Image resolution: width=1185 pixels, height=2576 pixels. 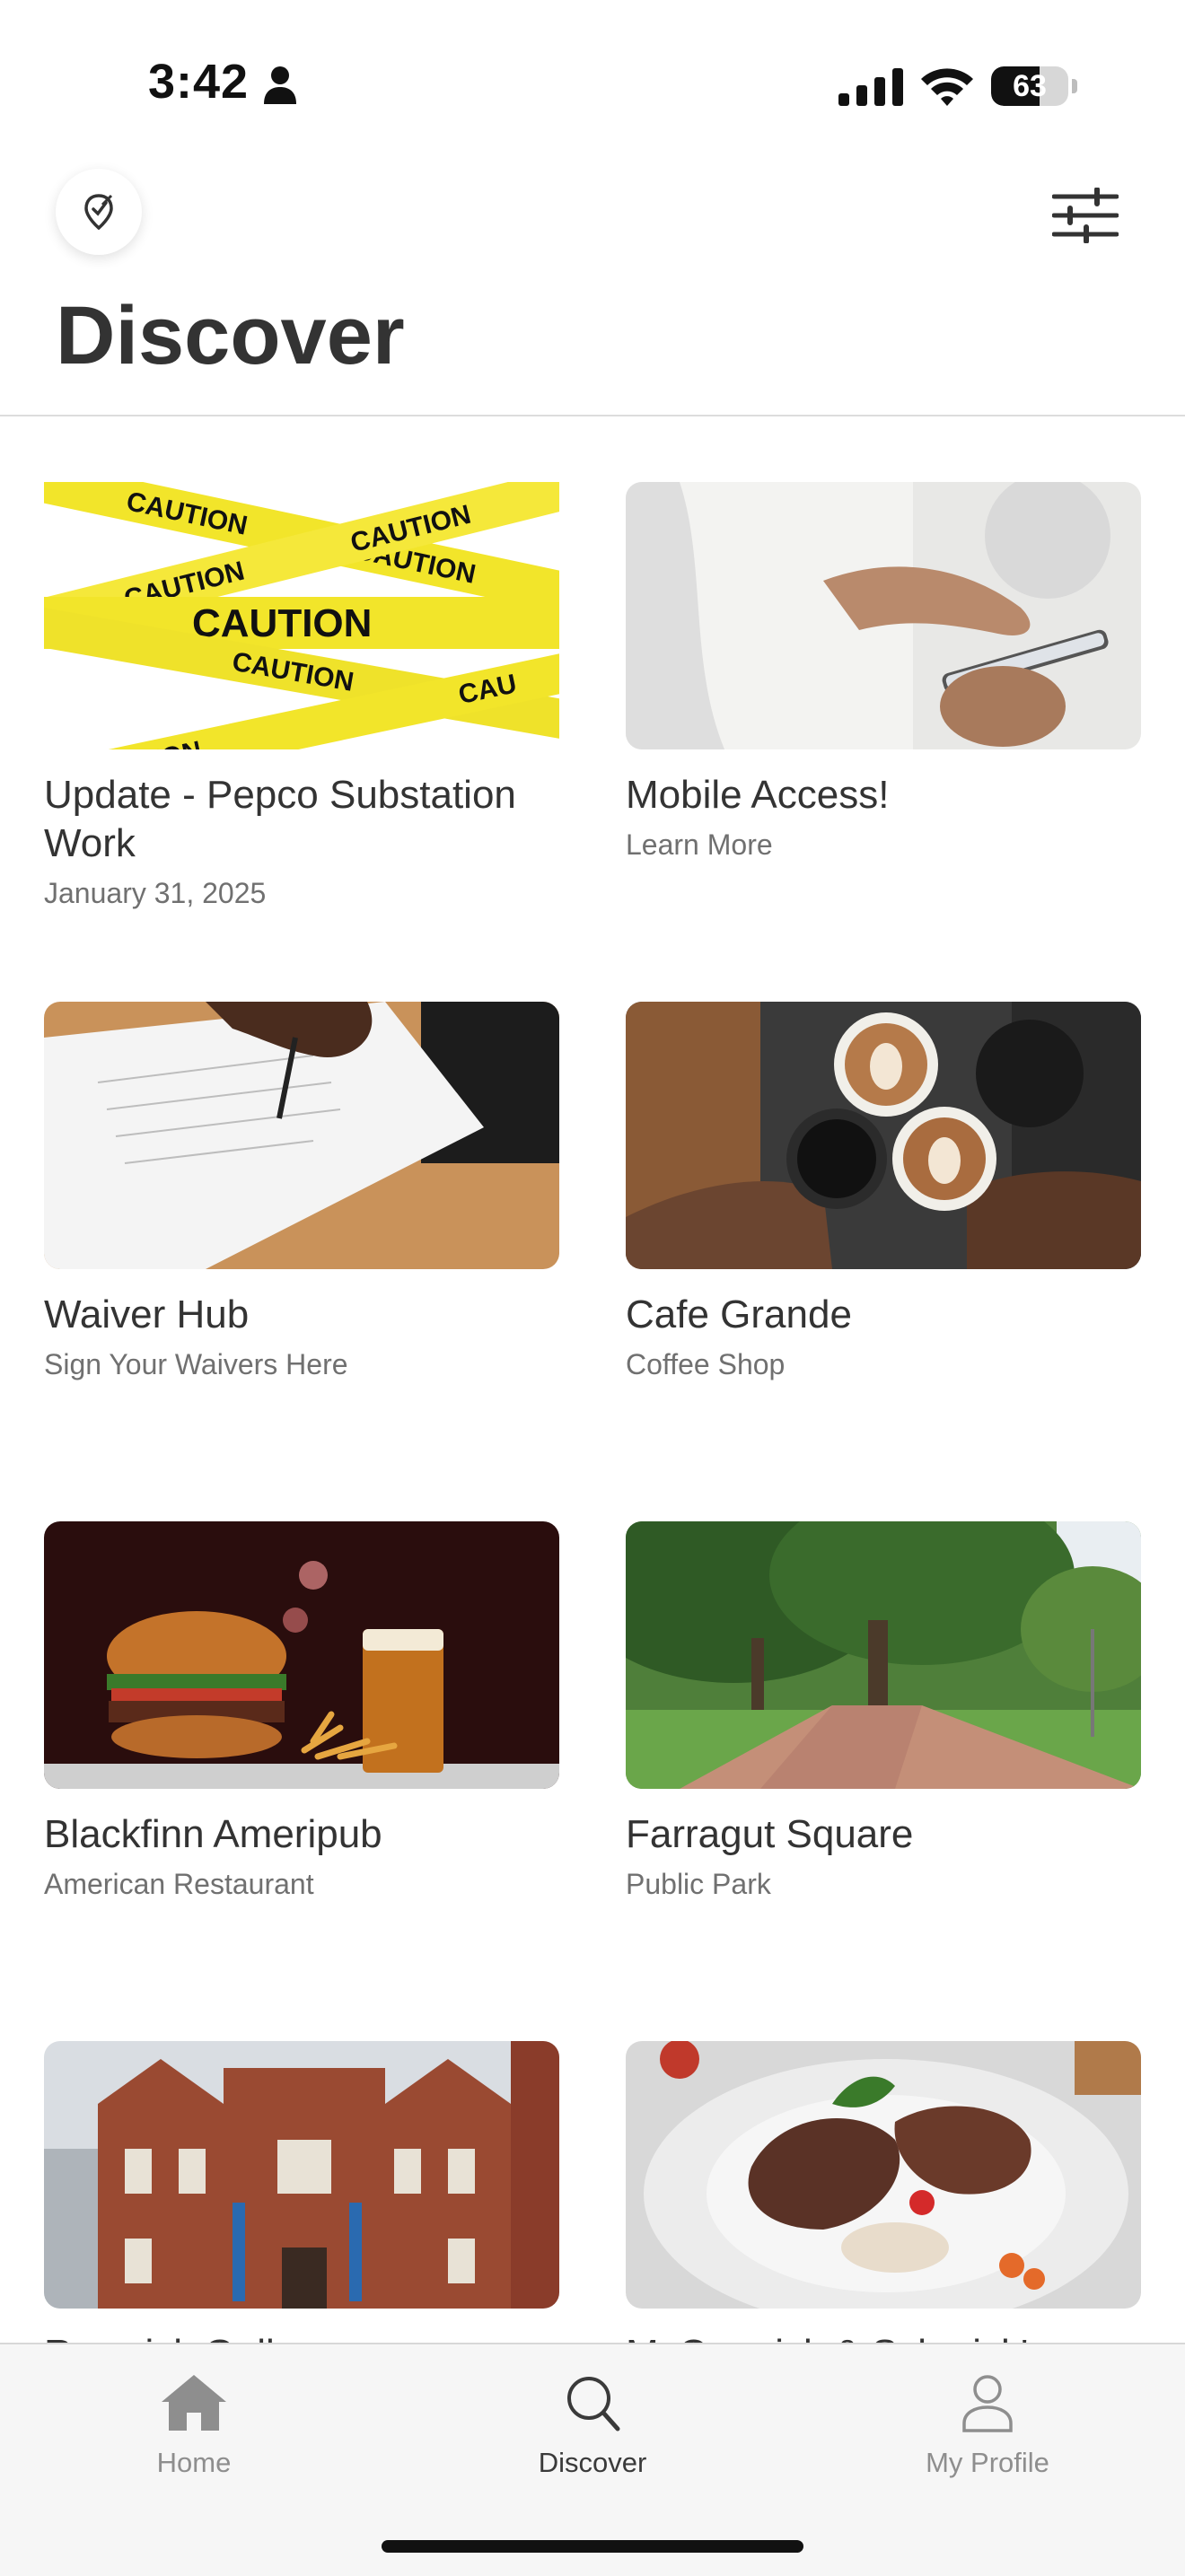 I want to click on card-renwick-gallery: Renwick Gallery, so click(x=301, y=2214).